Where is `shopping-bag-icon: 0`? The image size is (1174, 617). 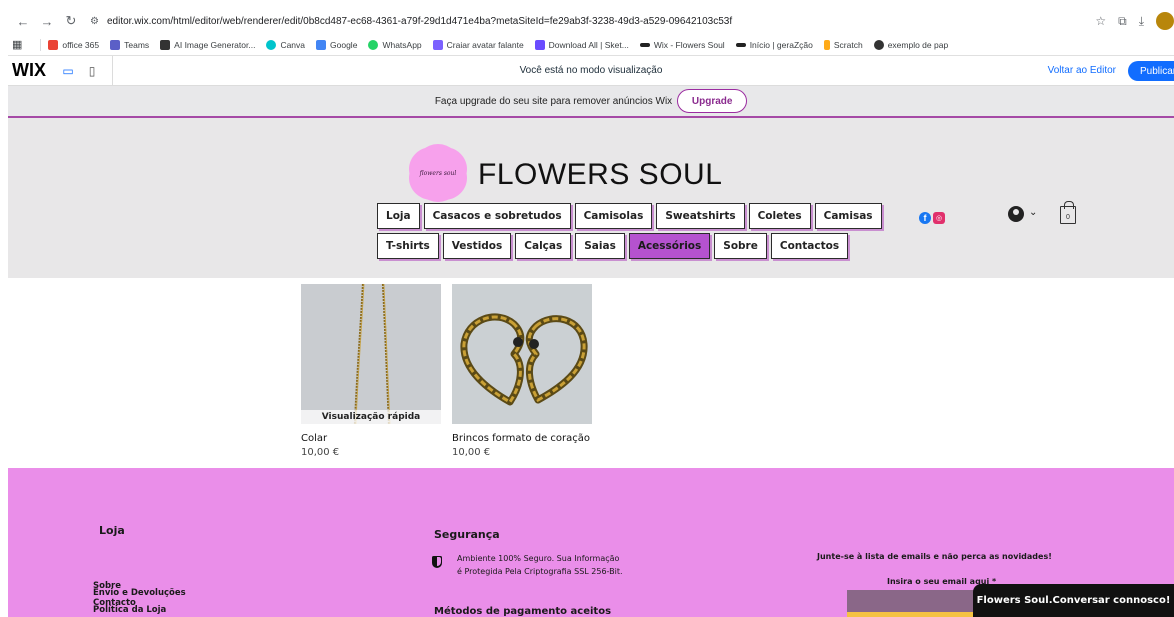 shopping-bag-icon: 0 is located at coordinates (1068, 212).